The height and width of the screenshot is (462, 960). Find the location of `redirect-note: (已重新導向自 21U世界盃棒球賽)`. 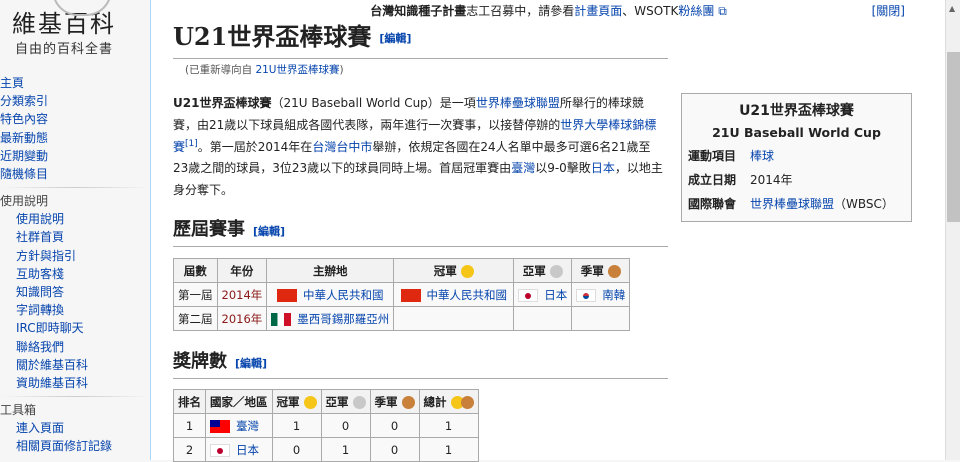

redirect-note: (已重新導向自 21U世界盃棒球賽) is located at coordinates (264, 70).